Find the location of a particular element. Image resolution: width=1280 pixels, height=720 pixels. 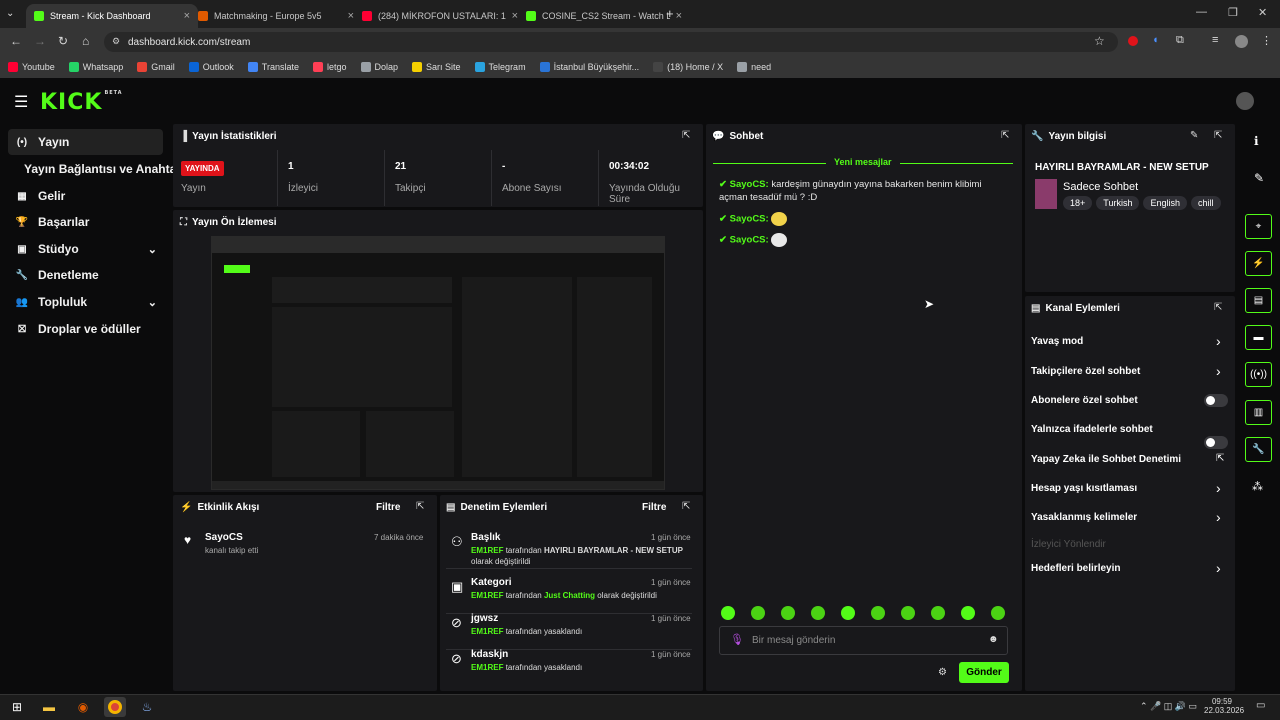

media-control-icon: ≡ is located at coordinates (1215, 40).